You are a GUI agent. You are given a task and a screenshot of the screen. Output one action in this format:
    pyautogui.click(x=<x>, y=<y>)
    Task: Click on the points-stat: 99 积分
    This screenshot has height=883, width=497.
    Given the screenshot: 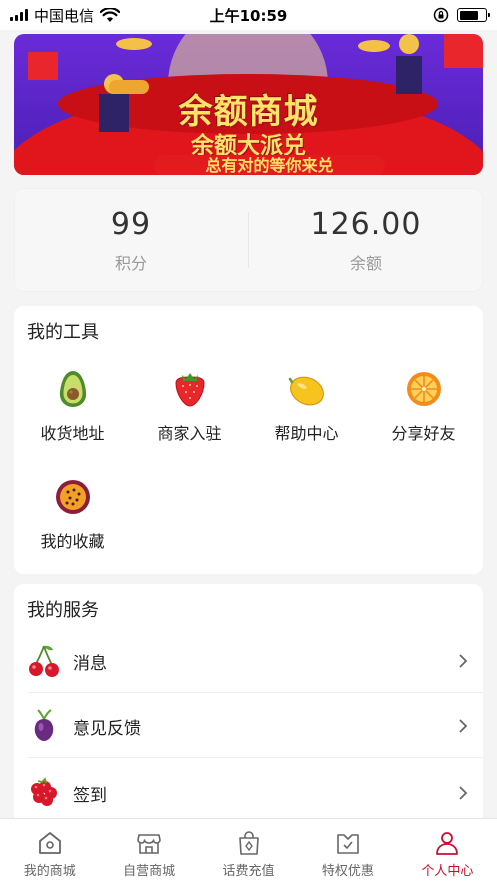 What is the action you would take?
    pyautogui.click(x=131, y=240)
    